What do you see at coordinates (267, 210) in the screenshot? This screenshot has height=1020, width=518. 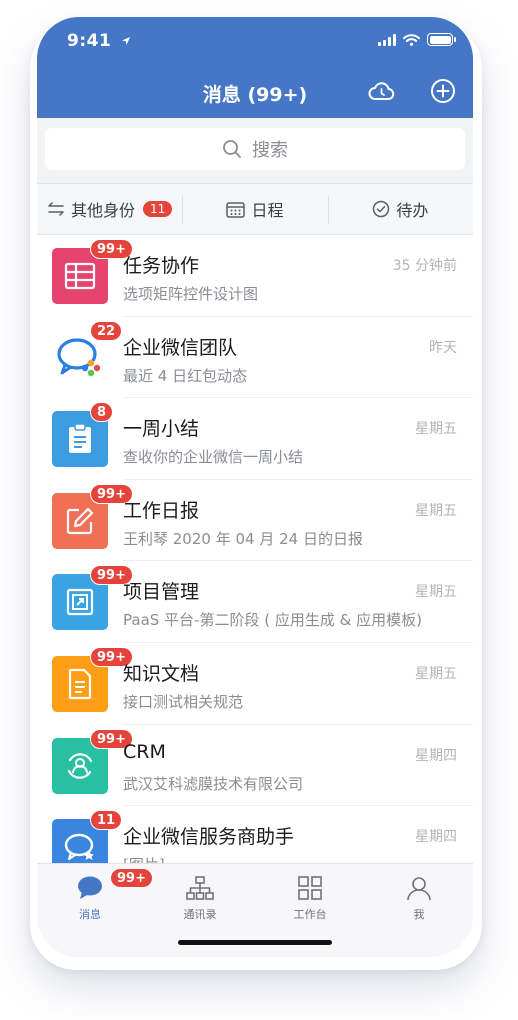 I see `tab-label: 日程` at bounding box center [267, 210].